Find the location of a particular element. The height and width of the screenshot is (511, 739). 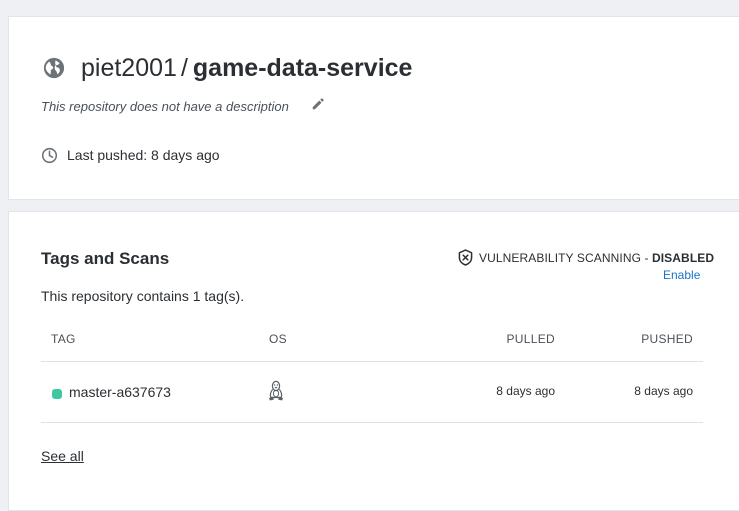

enable-scanning-link: Enable is located at coordinates (681, 275).